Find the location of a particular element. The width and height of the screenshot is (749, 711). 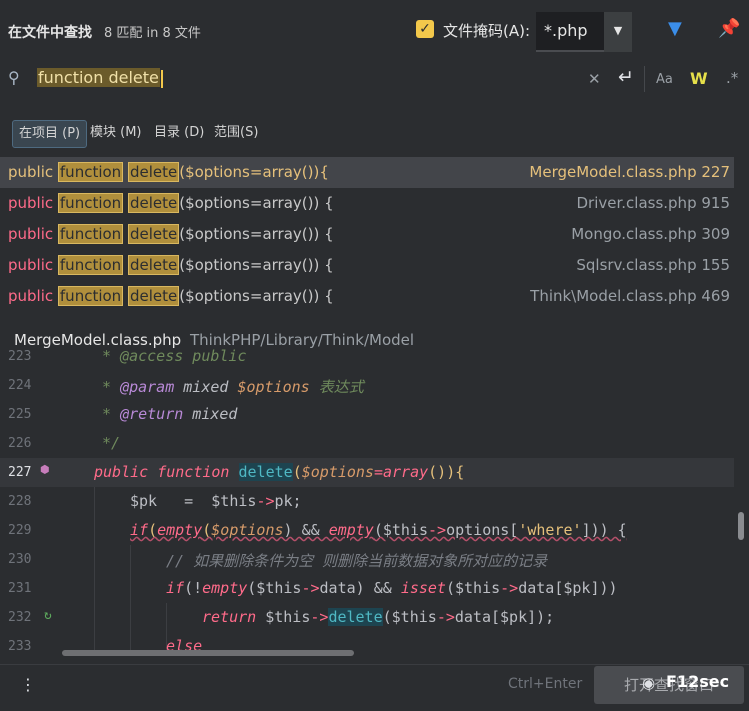

code-token: function is located at coordinates (193, 472).